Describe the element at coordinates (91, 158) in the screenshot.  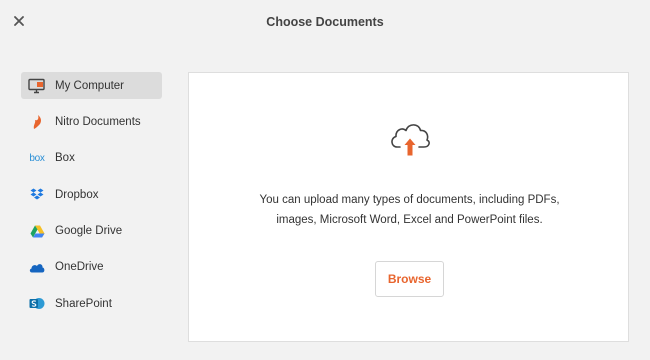
I see `sidebar-item-box: box Box` at that location.